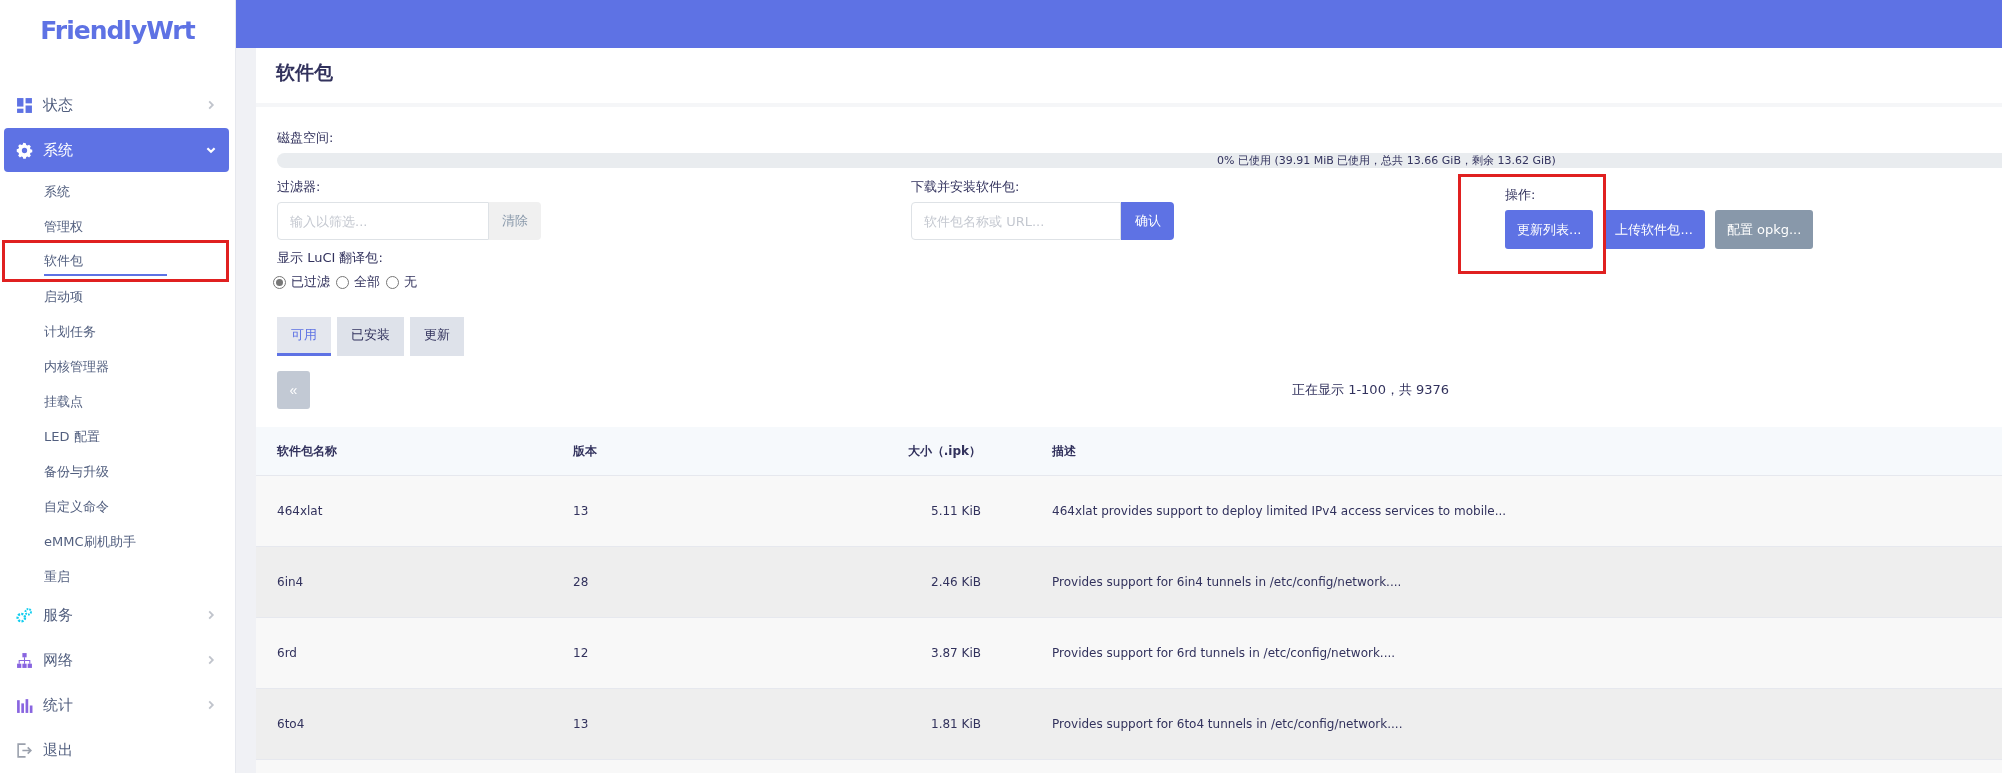 The width and height of the screenshot is (2002, 773). What do you see at coordinates (76, 365) in the screenshot?
I see `submenu-item: 内核管理器` at bounding box center [76, 365].